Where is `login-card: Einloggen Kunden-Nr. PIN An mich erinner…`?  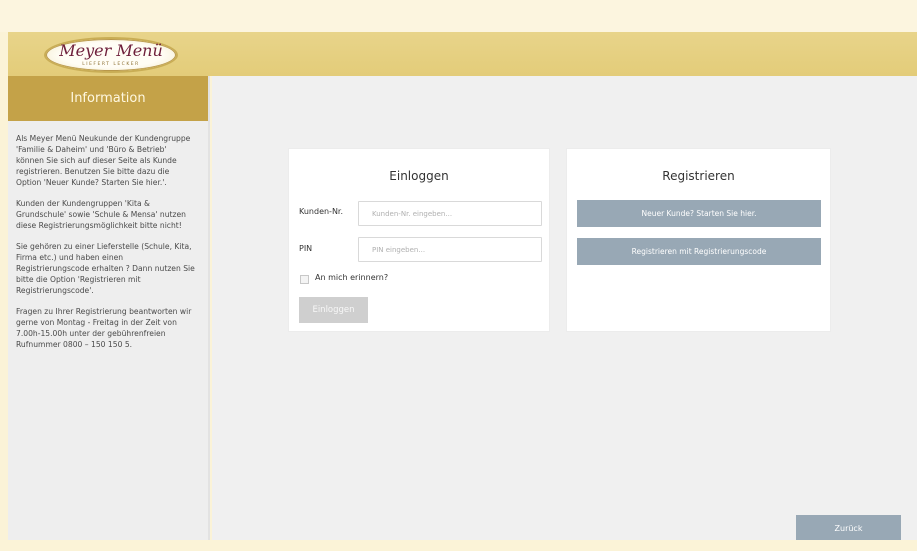
login-card: Einloggen Kunden-Nr. PIN An mich erinner… is located at coordinates (419, 240).